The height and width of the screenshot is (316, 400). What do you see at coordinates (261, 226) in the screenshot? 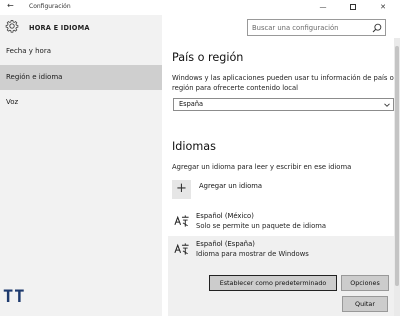
I see `language-status: Solo se permite un paquete de idioma` at bounding box center [261, 226].